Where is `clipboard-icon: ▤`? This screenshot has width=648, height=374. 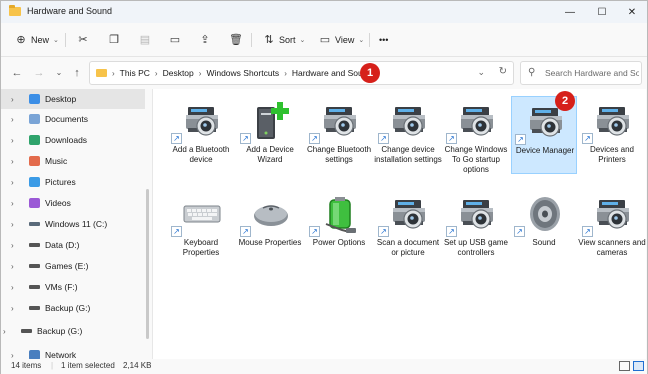 clipboard-icon: ▤ is located at coordinates (145, 40).